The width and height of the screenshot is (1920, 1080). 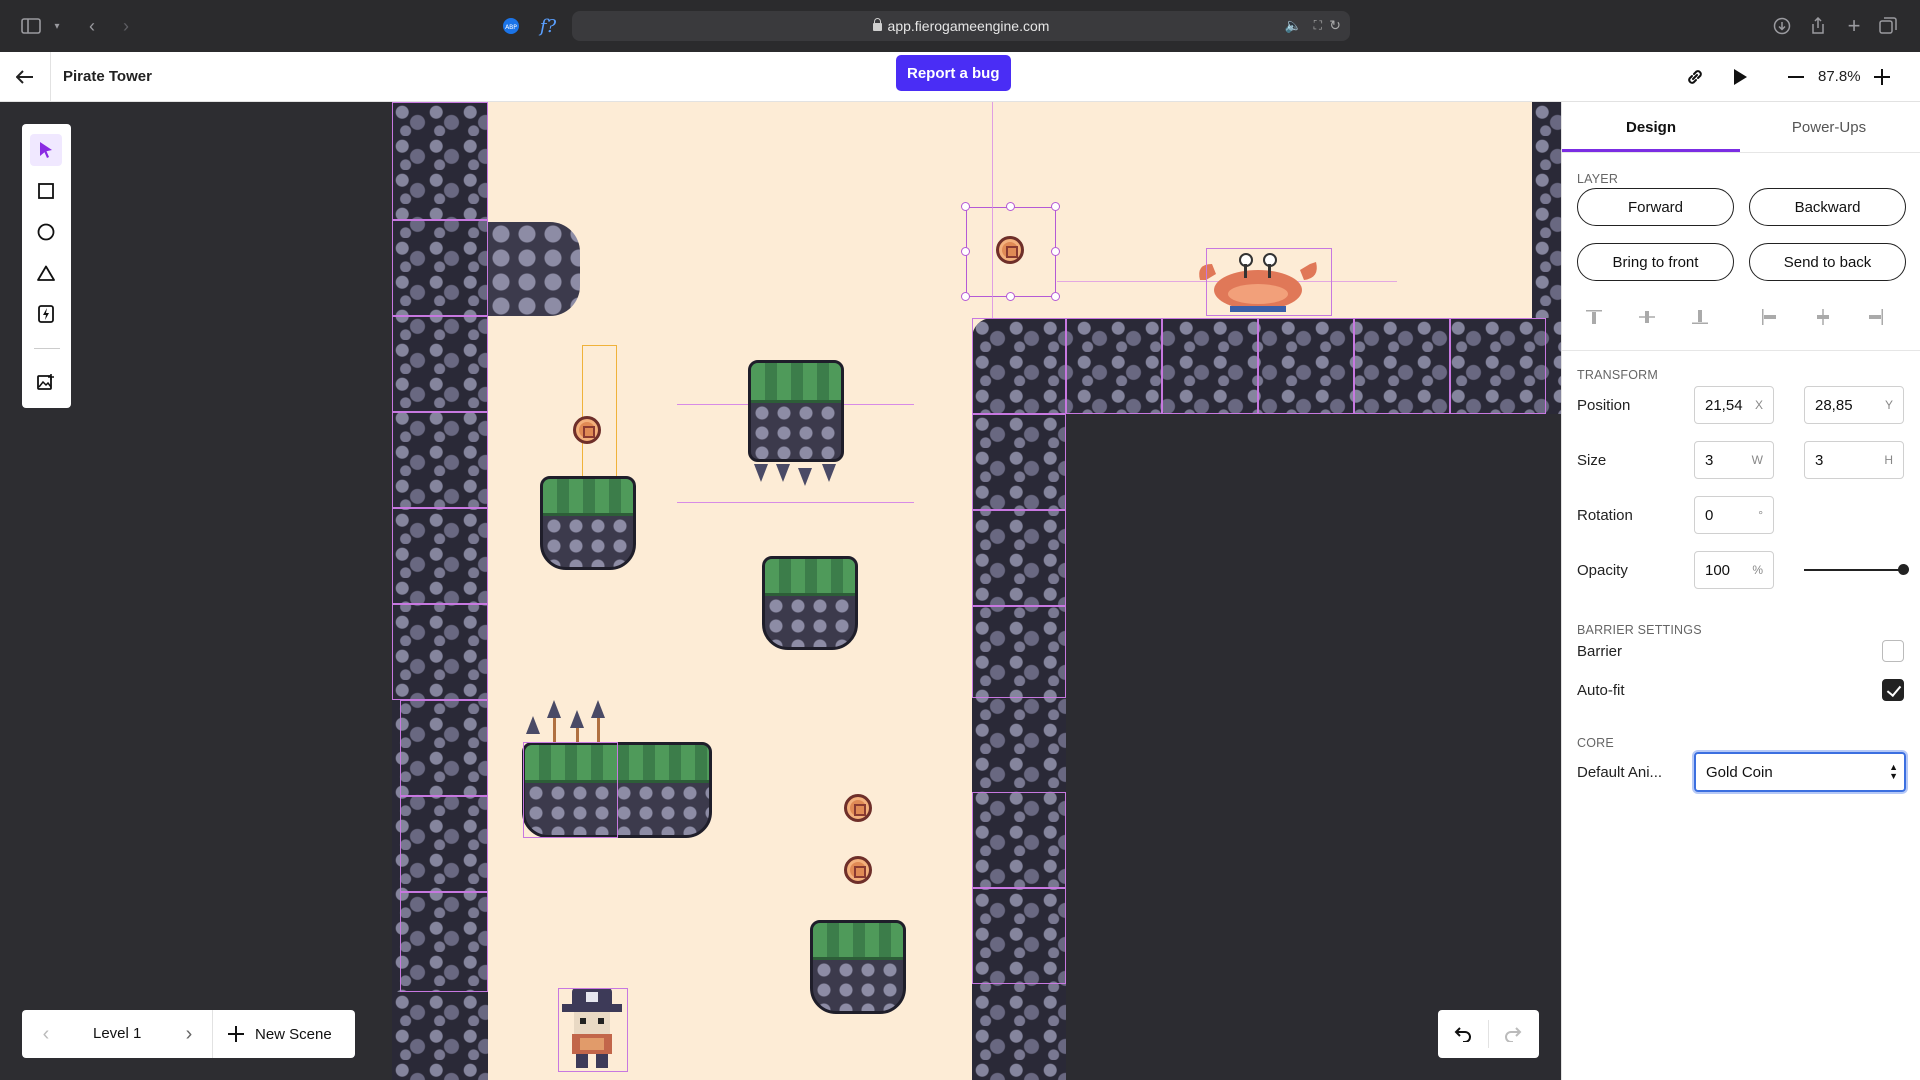 What do you see at coordinates (293, 1034) in the screenshot?
I see `new-scene-label: New Scene` at bounding box center [293, 1034].